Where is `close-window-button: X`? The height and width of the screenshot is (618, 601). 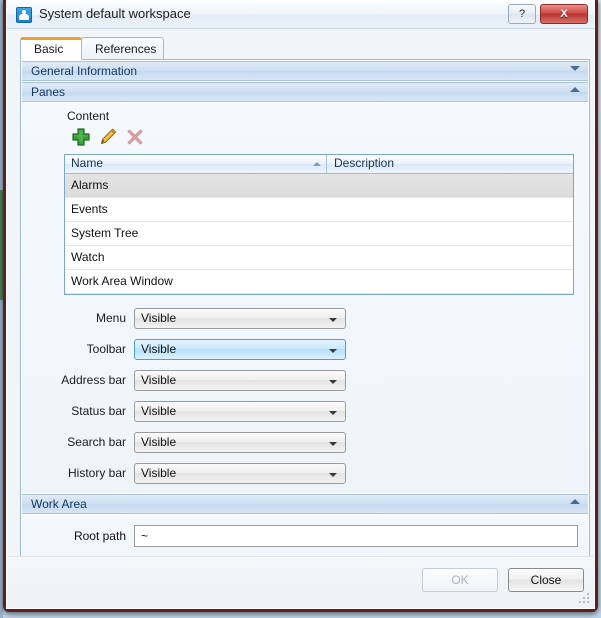 close-window-button: X is located at coordinates (564, 14).